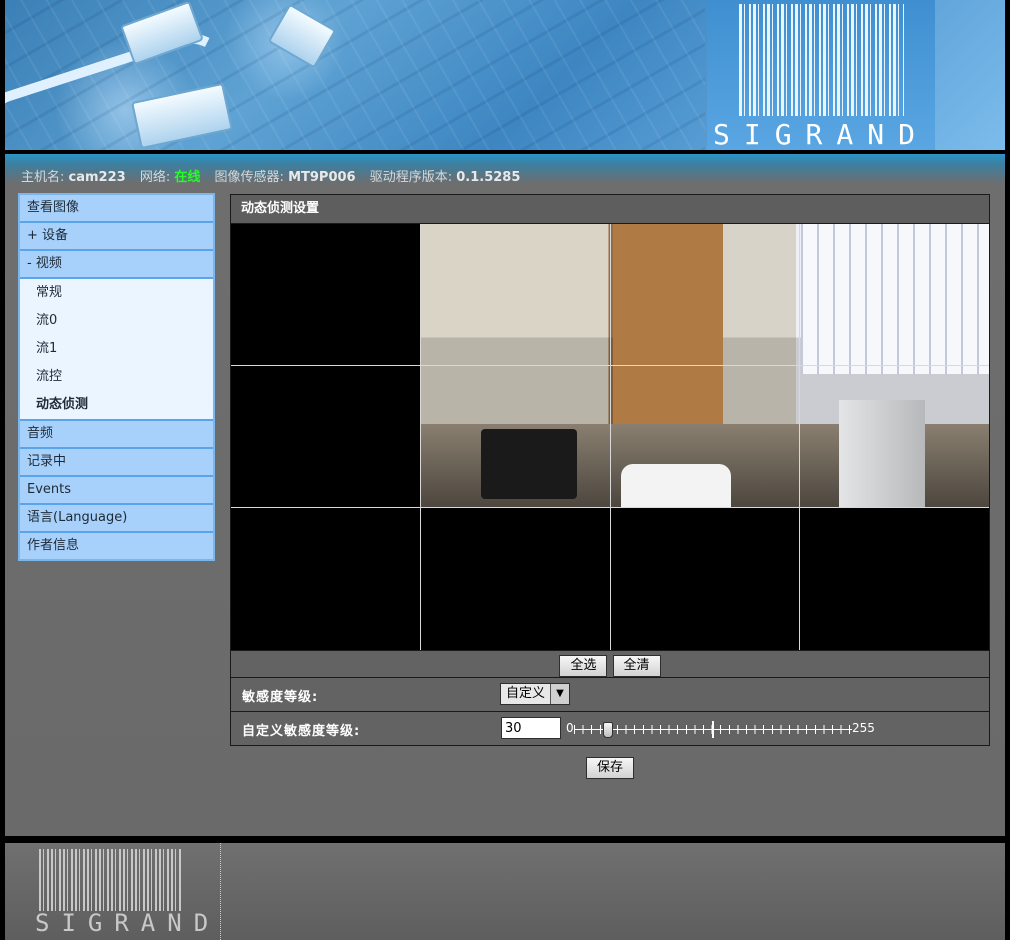 This screenshot has width=1010, height=940. Describe the element at coordinates (116, 435) in the screenshot. I see `sidebar-item-audio: 音频` at that location.